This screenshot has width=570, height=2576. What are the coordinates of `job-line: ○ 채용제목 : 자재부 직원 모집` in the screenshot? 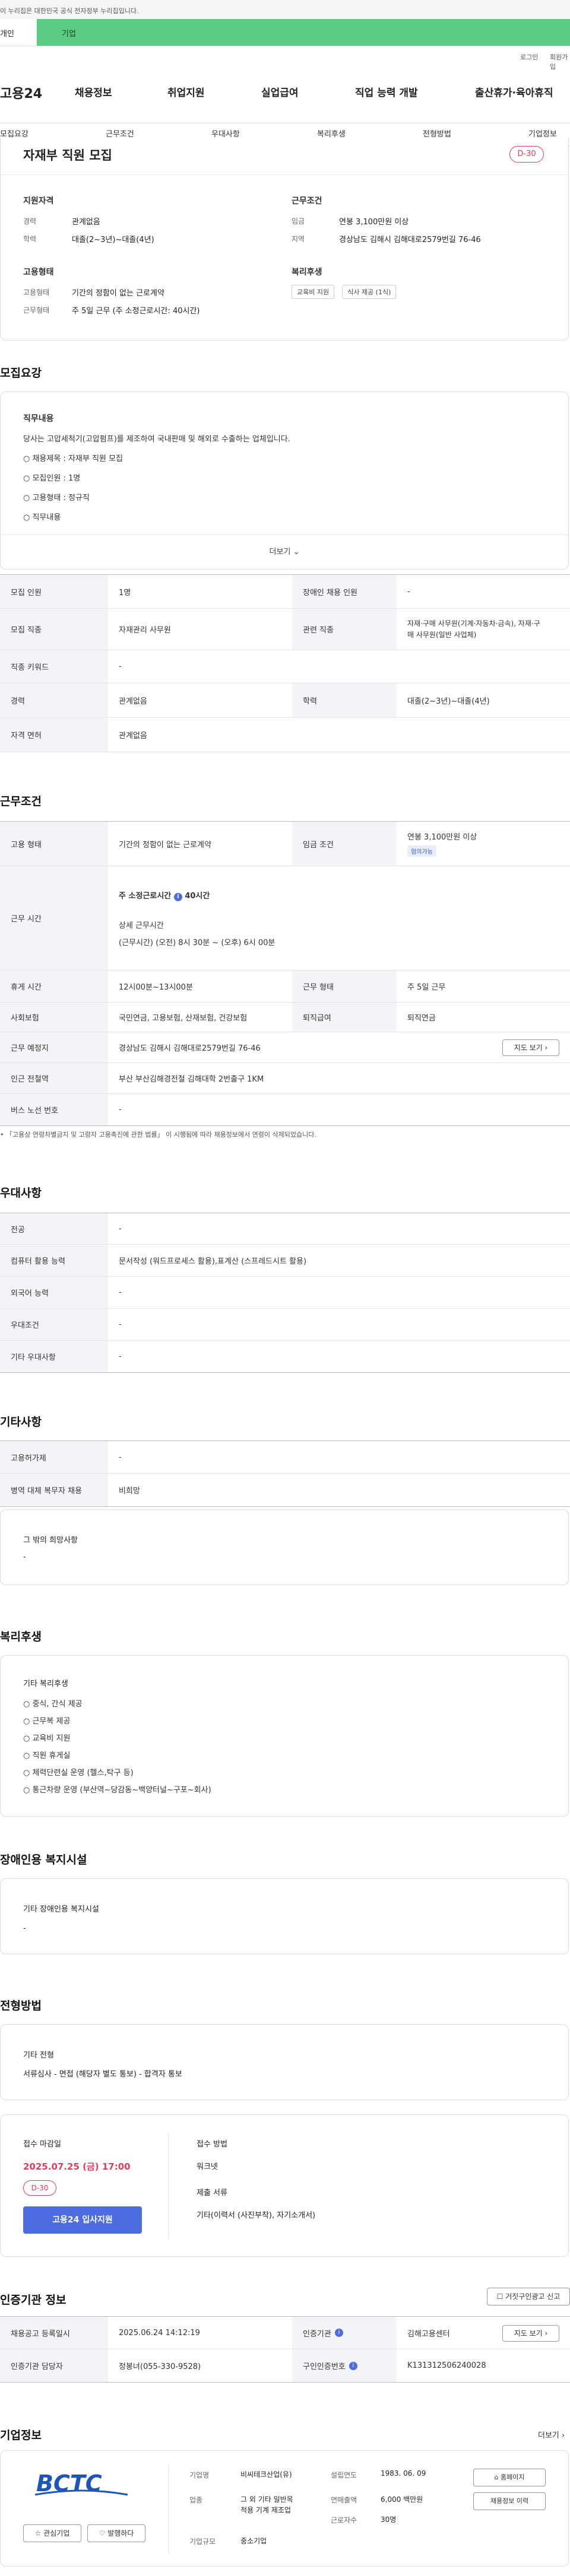 It's located at (73, 458).